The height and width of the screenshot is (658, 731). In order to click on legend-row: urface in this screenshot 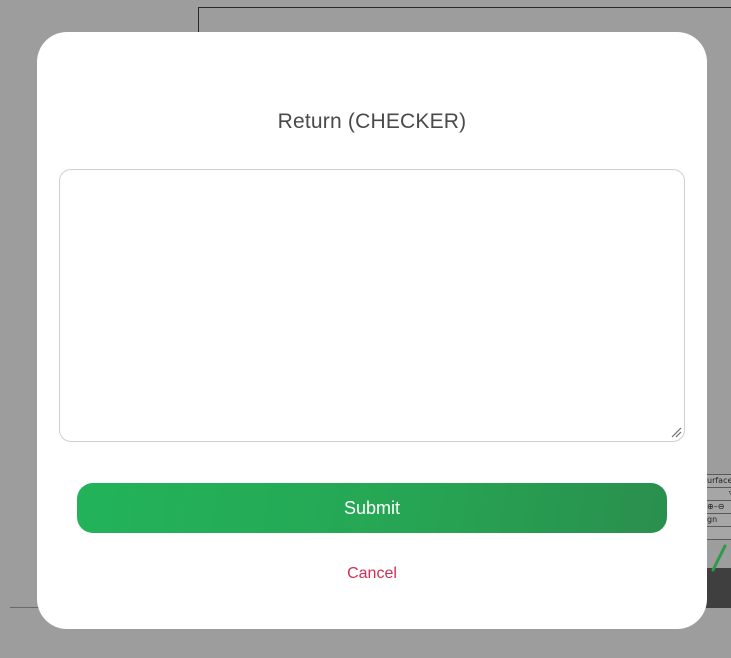, I will do `click(719, 481)`.